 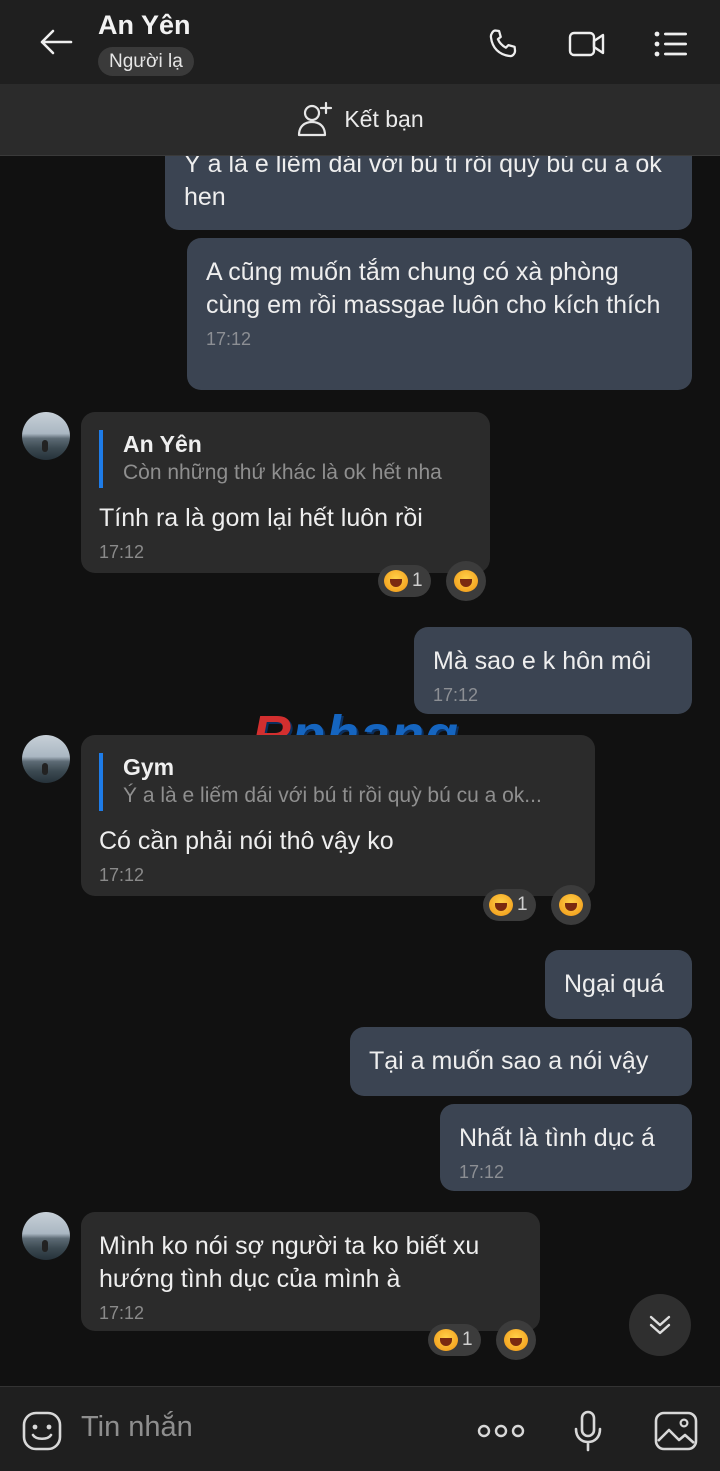 What do you see at coordinates (360, 42) in the screenshot?
I see `chat-header: An Yên Người lạ` at bounding box center [360, 42].